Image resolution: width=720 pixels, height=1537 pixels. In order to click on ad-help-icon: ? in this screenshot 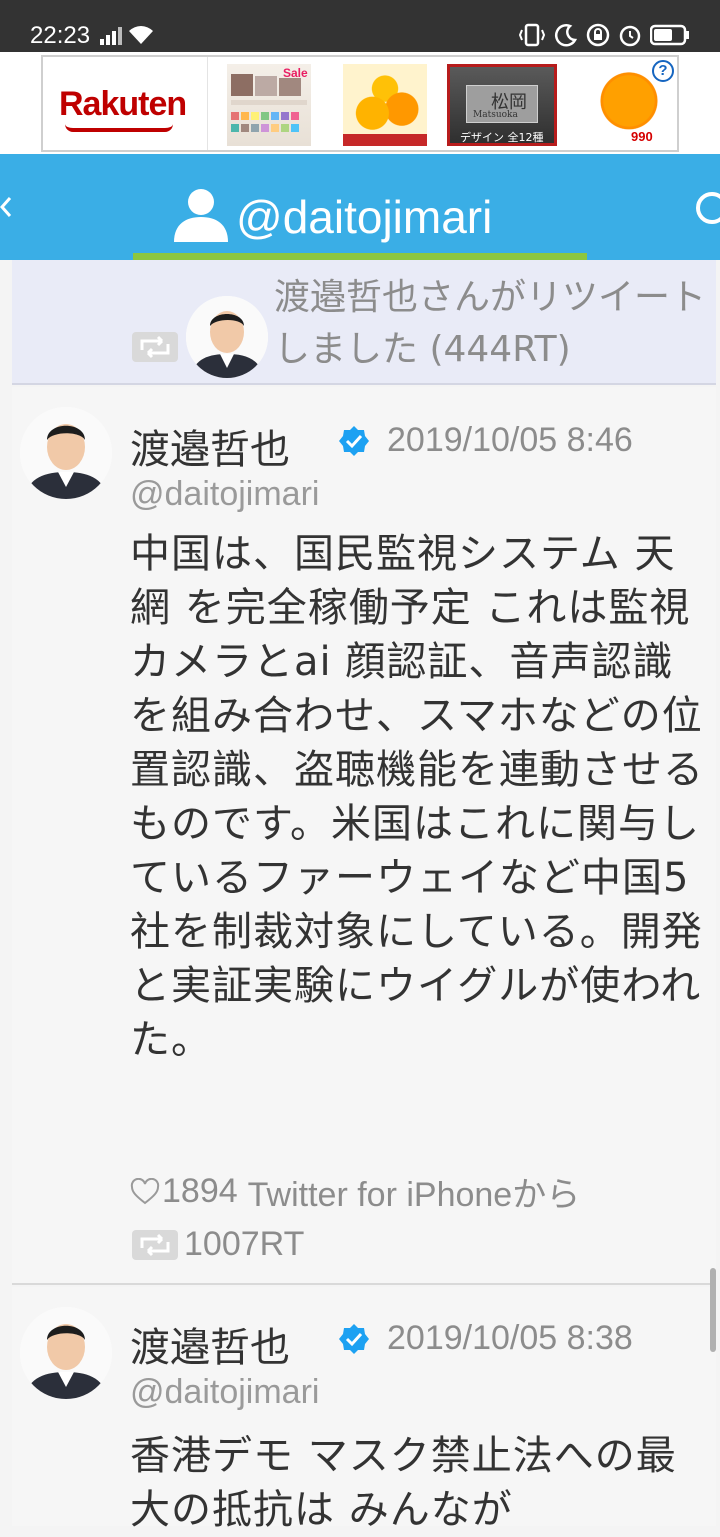, I will do `click(663, 71)`.